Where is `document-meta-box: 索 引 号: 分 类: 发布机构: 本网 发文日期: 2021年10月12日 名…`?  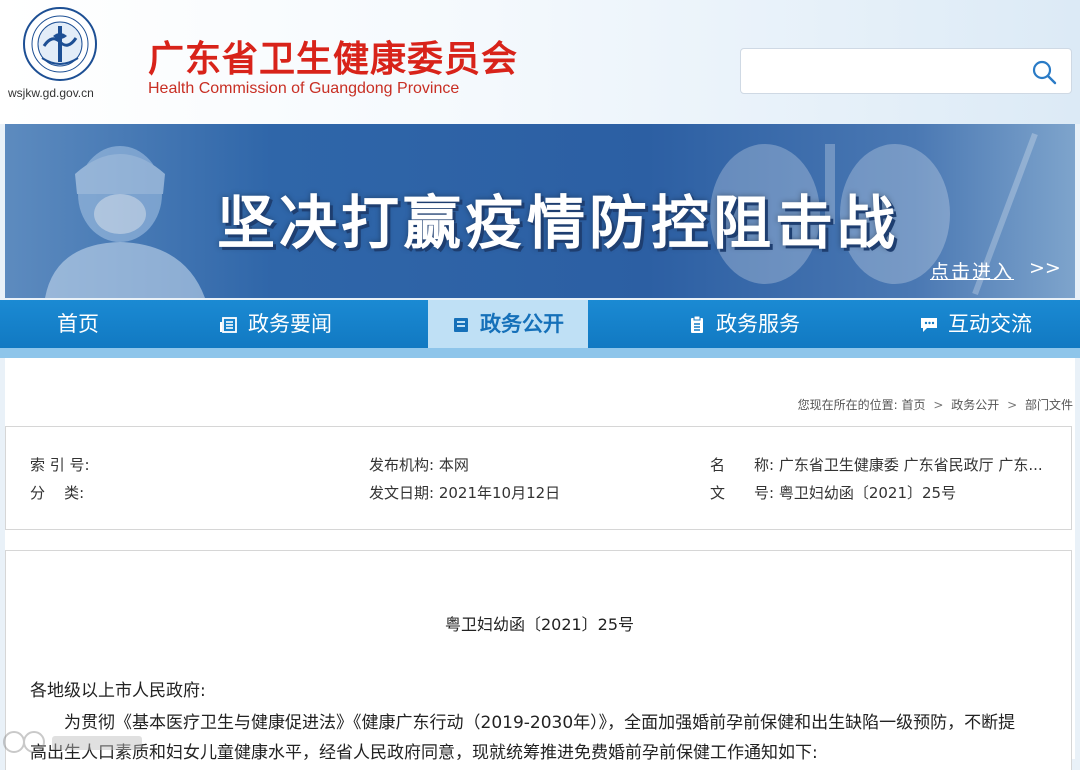
document-meta-box: 索 引 号: 分 类: 发布机构: 本网 发文日期: 2021年10月12日 名… is located at coordinates (538, 478).